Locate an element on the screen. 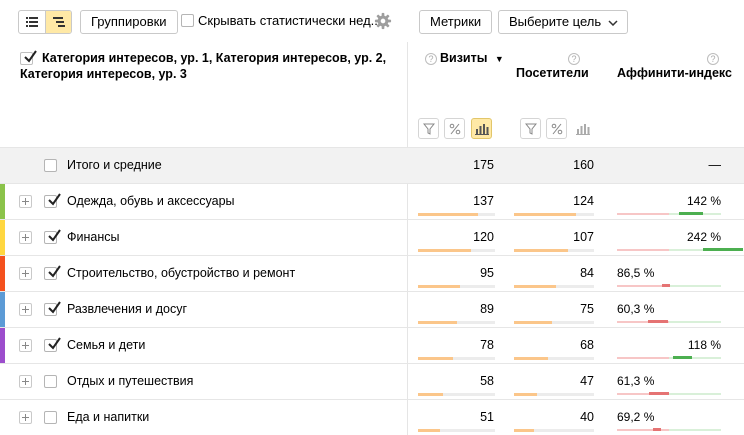 This screenshot has width=744, height=435. table-row: Отдых и путешествия 58 47 61,3 % is located at coordinates (372, 381).